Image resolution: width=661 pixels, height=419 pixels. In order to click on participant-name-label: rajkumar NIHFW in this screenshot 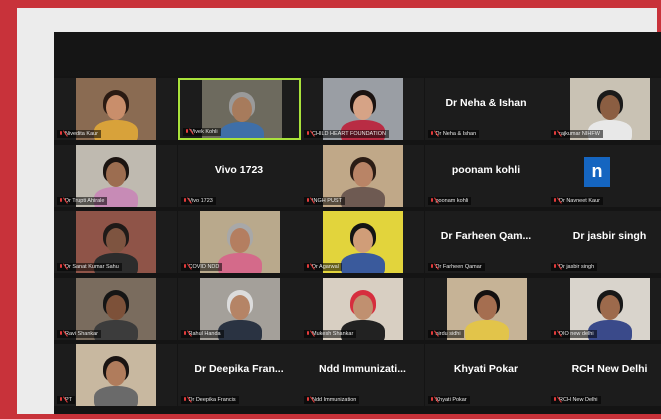, I will do `click(577, 134)`.